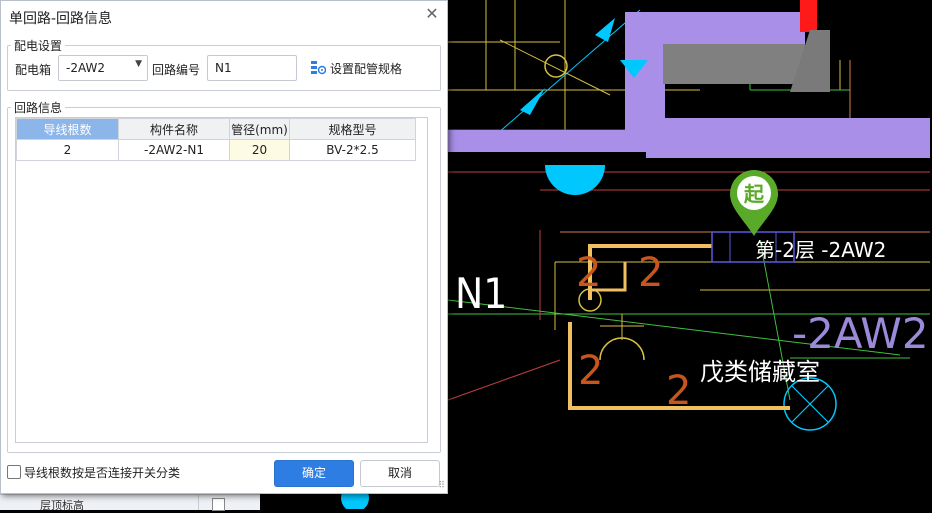  I want to click on circuit-info-title: 回路信息, so click(38, 107).